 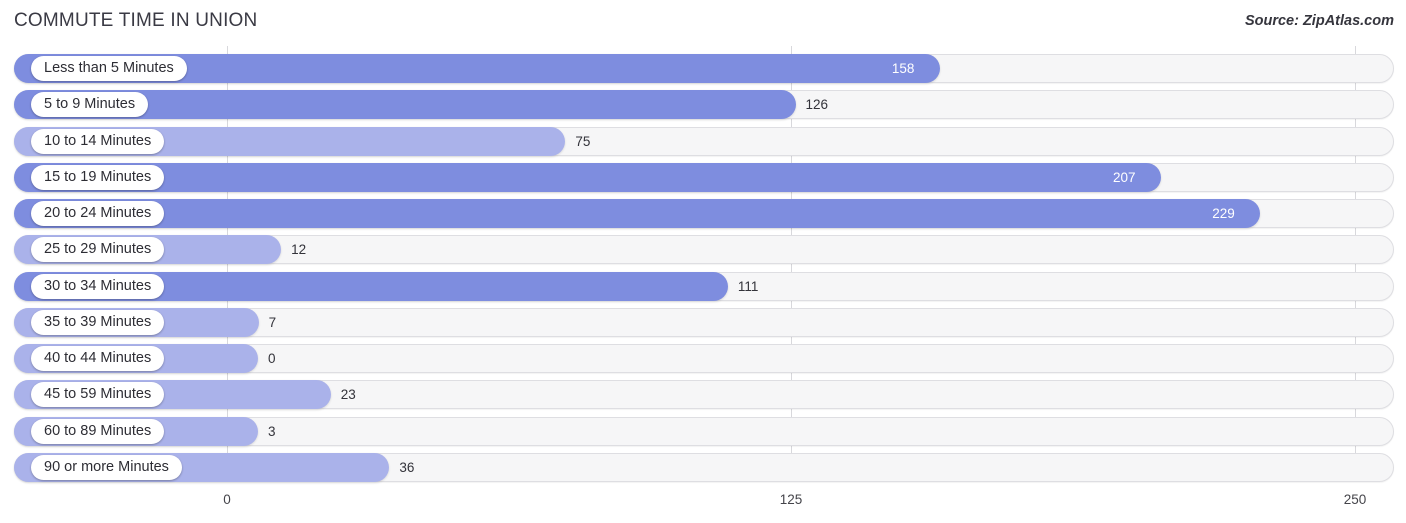 I want to click on chart-bar-row: 3 60 to 89 Minutes, so click(x=704, y=431).